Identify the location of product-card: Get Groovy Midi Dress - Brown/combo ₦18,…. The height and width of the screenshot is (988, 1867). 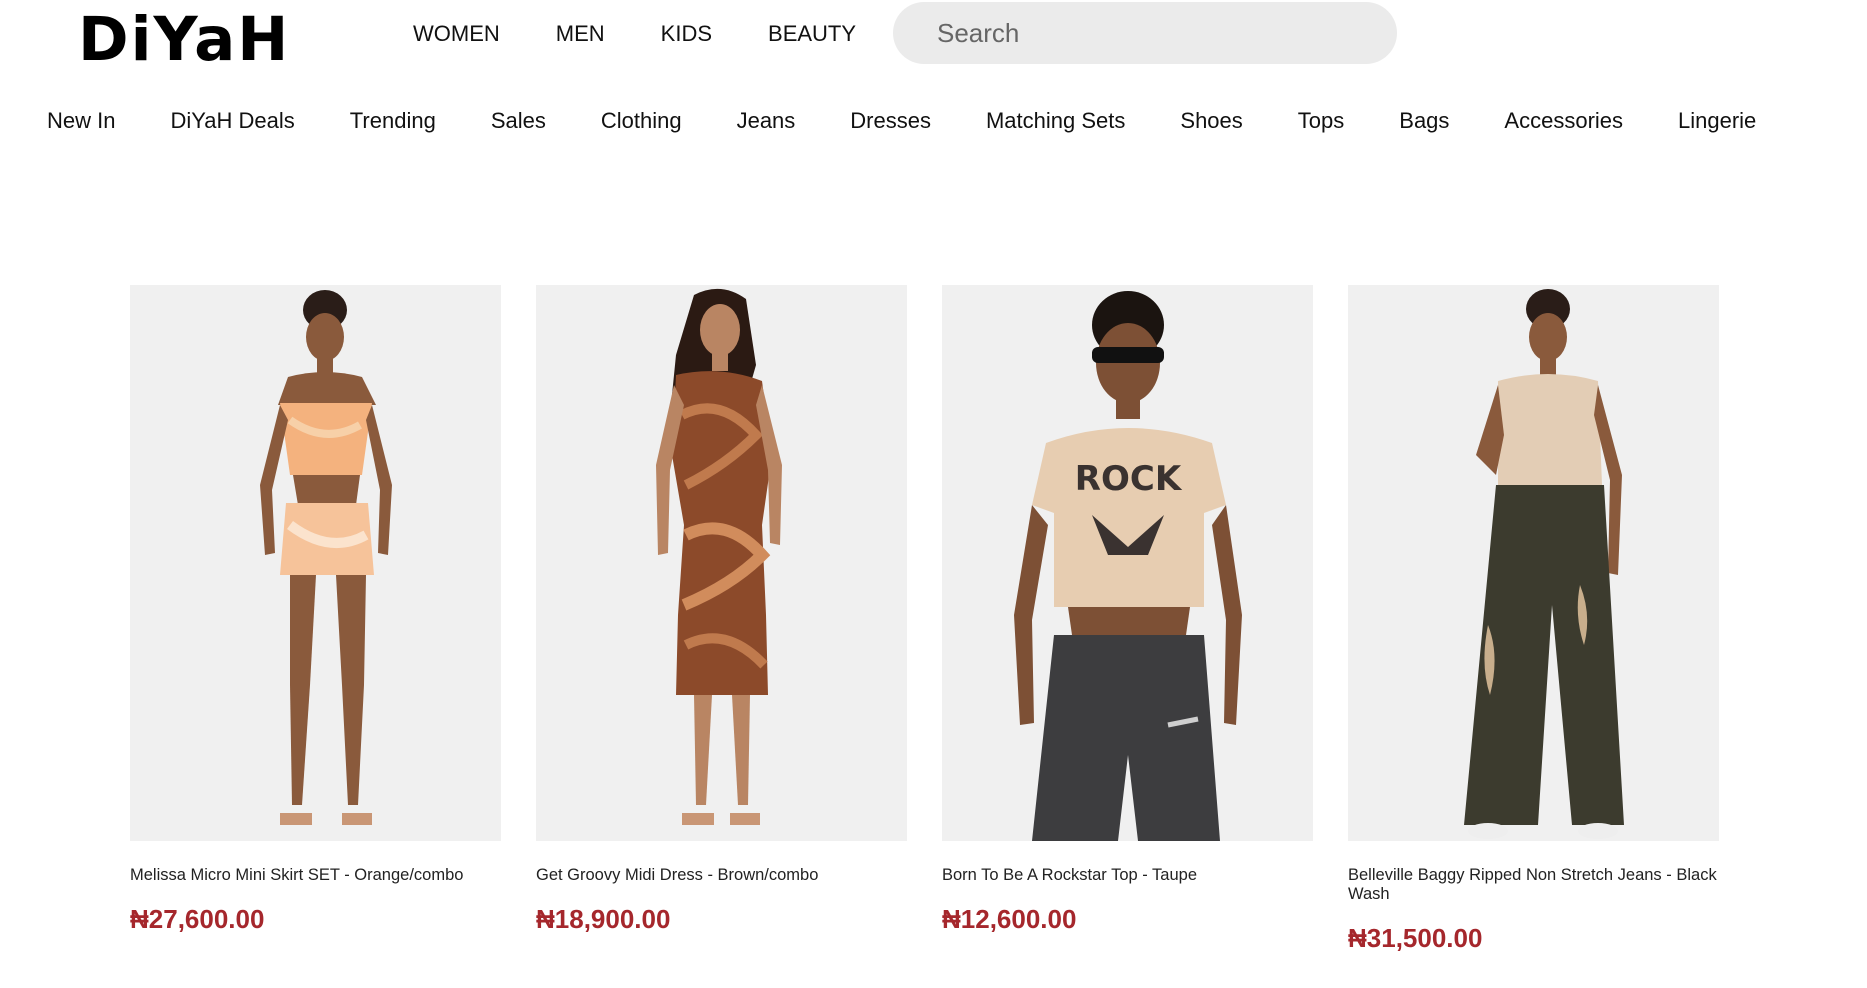
(721, 619).